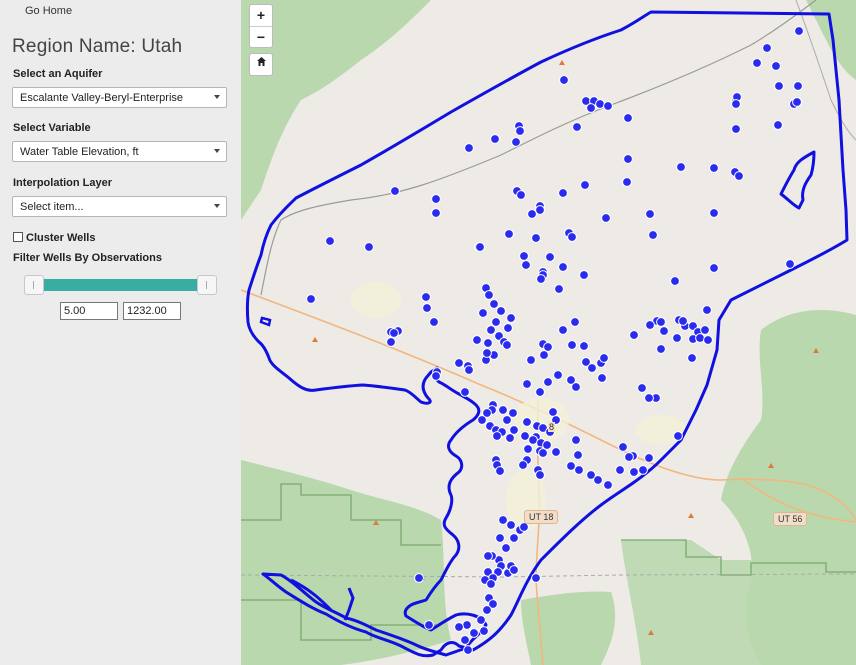  I want to click on aquifer-select: Escalante Valley-Beryl-Enterprise, so click(119, 97).